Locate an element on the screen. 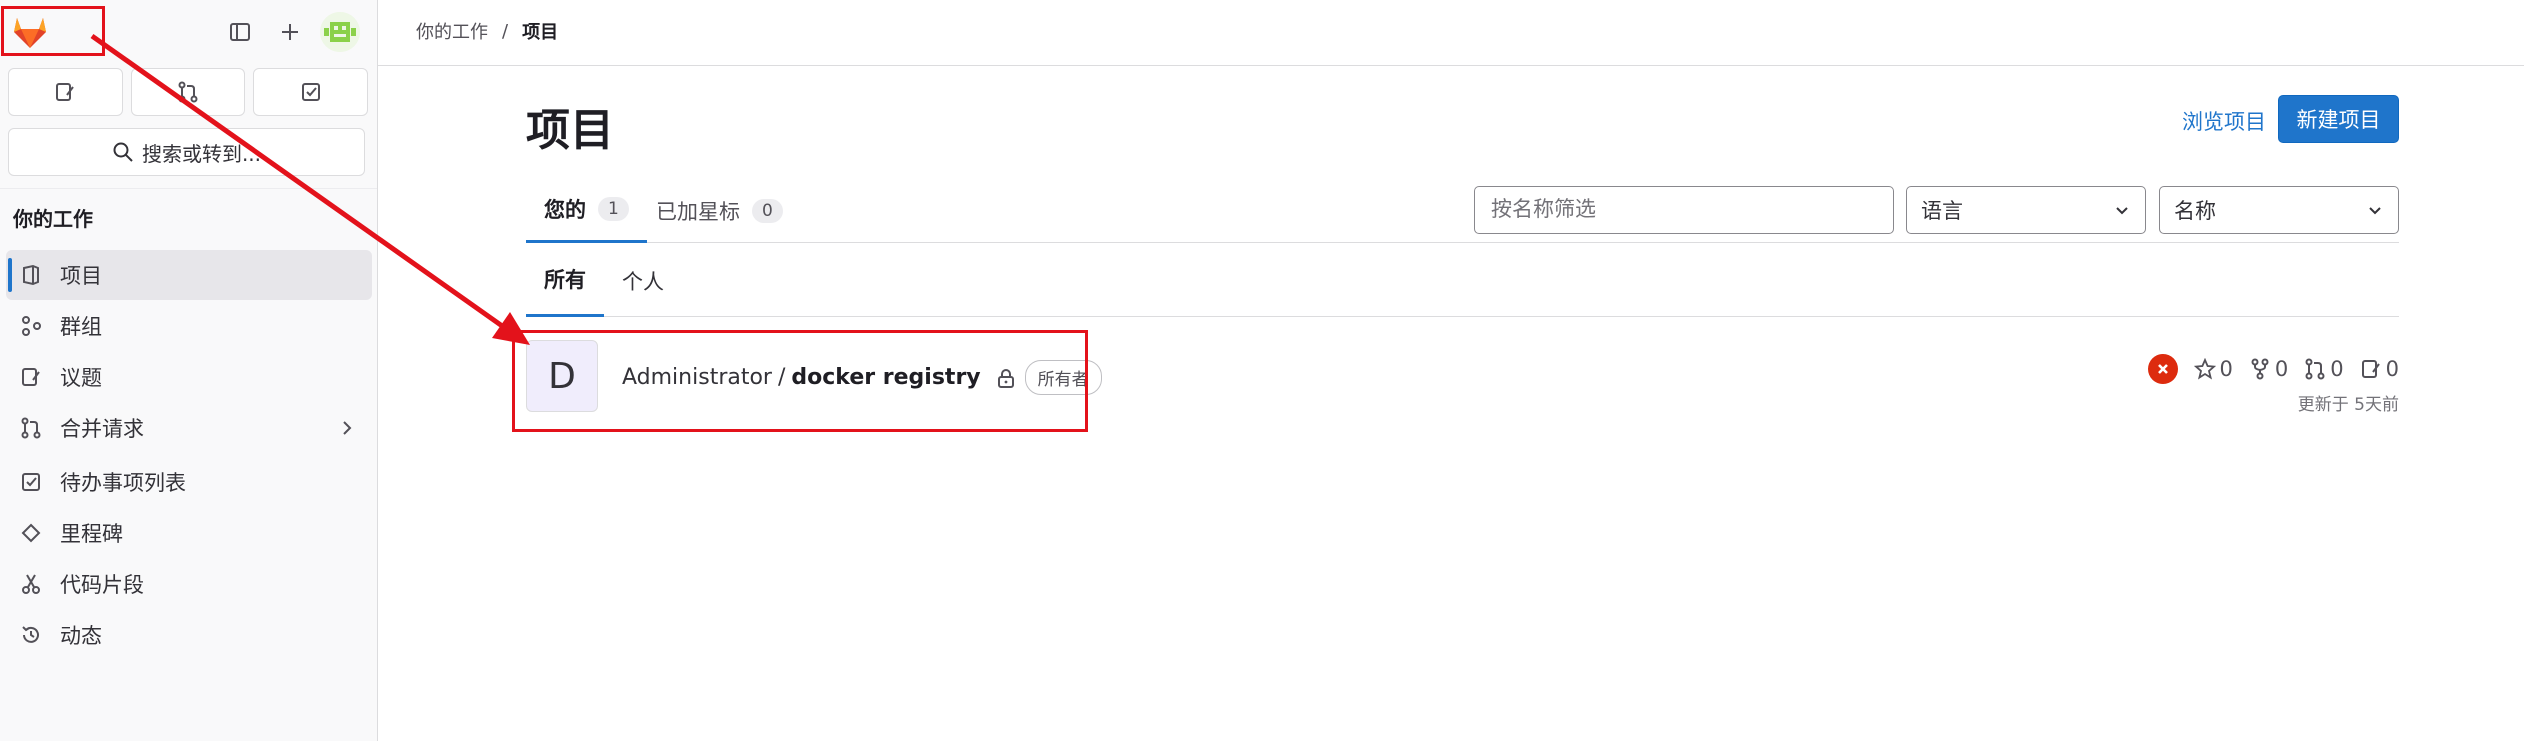 The height and width of the screenshot is (741, 2524). sidebar-item-todo: 待办事项列表 is located at coordinates (189, 482).